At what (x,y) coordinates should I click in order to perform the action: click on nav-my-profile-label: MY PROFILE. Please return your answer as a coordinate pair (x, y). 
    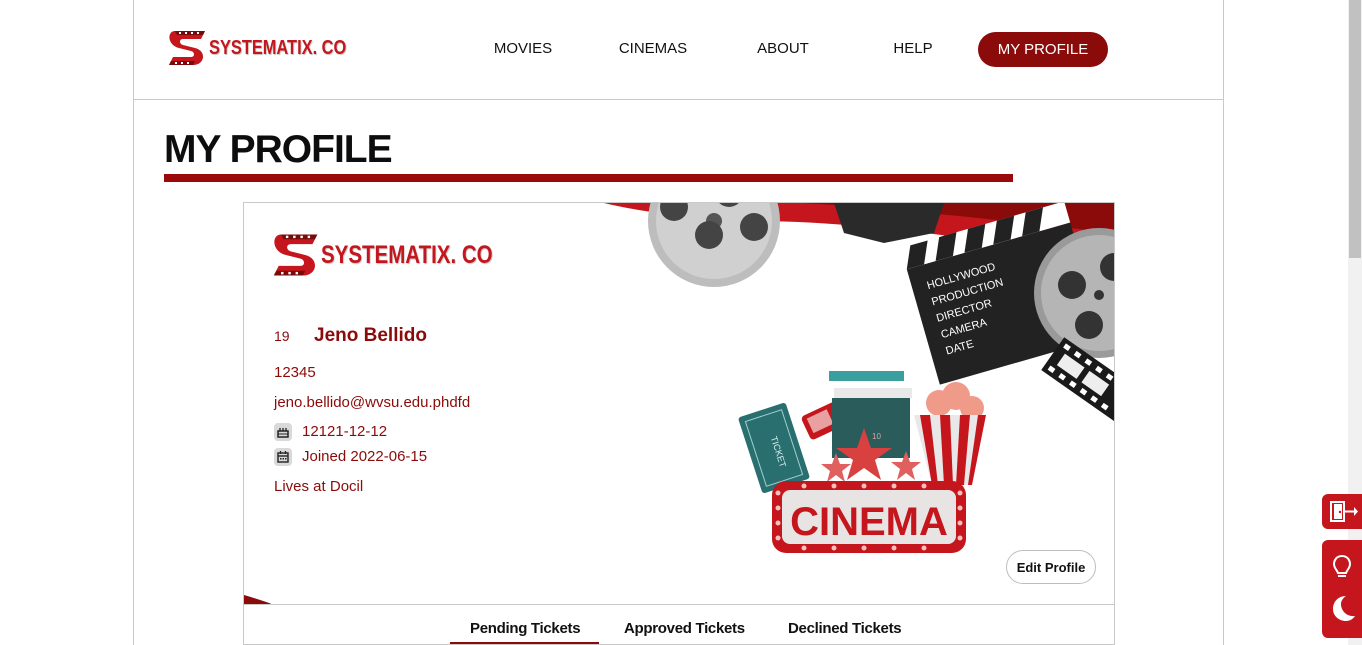
    Looking at the image, I should click on (1043, 49).